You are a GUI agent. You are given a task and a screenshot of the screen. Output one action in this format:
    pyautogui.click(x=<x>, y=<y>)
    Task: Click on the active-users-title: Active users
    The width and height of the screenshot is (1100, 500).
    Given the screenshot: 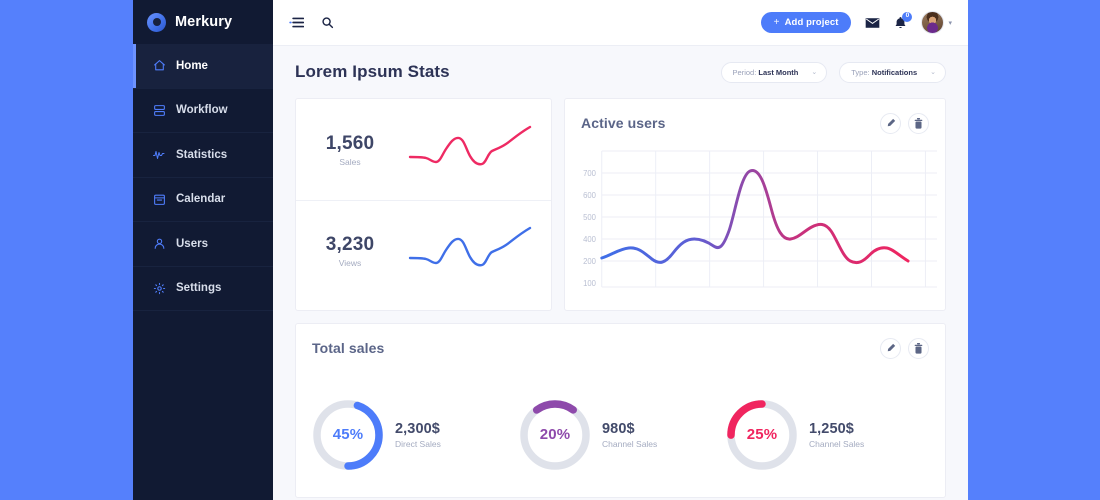 What is the action you would take?
    pyautogui.click(x=623, y=123)
    